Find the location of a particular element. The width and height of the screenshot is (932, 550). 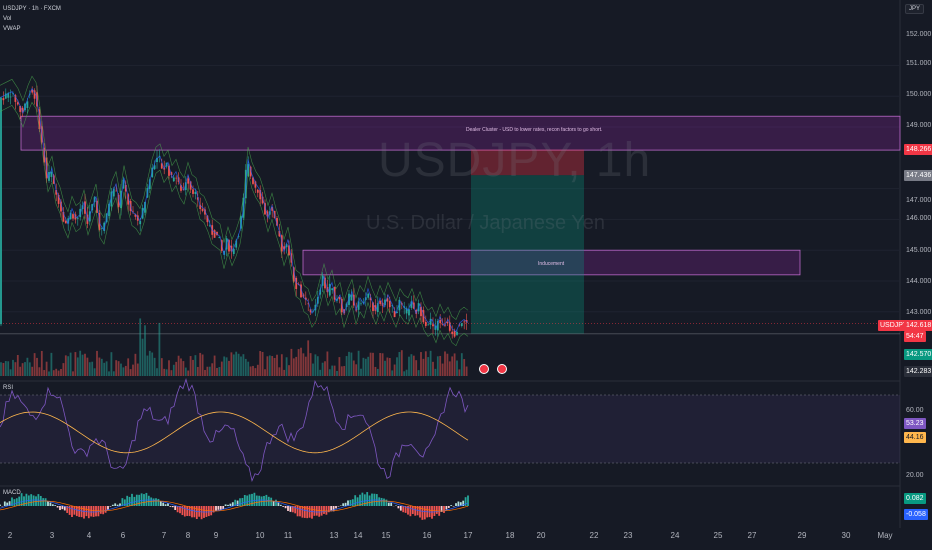

entry-price-badge: 147.436 is located at coordinates (918, 175).